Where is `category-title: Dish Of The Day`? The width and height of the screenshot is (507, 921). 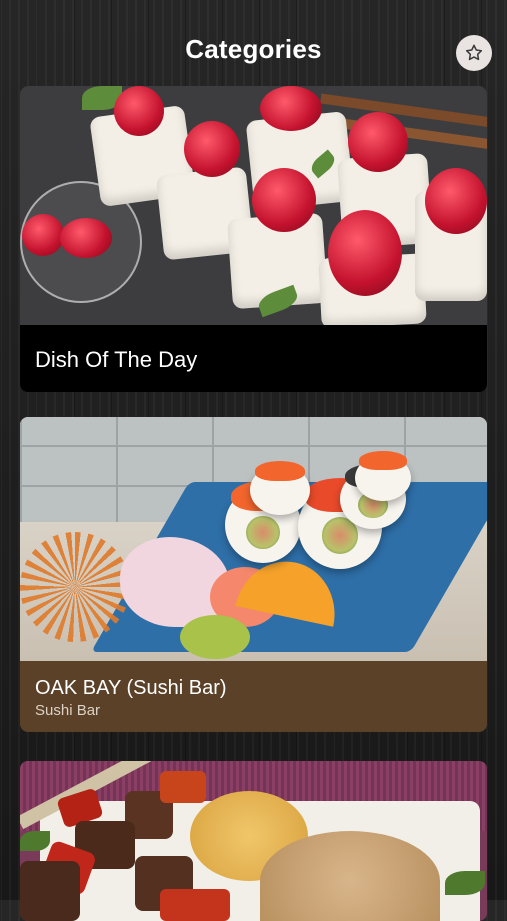
category-title: Dish Of The Day is located at coordinates (116, 359).